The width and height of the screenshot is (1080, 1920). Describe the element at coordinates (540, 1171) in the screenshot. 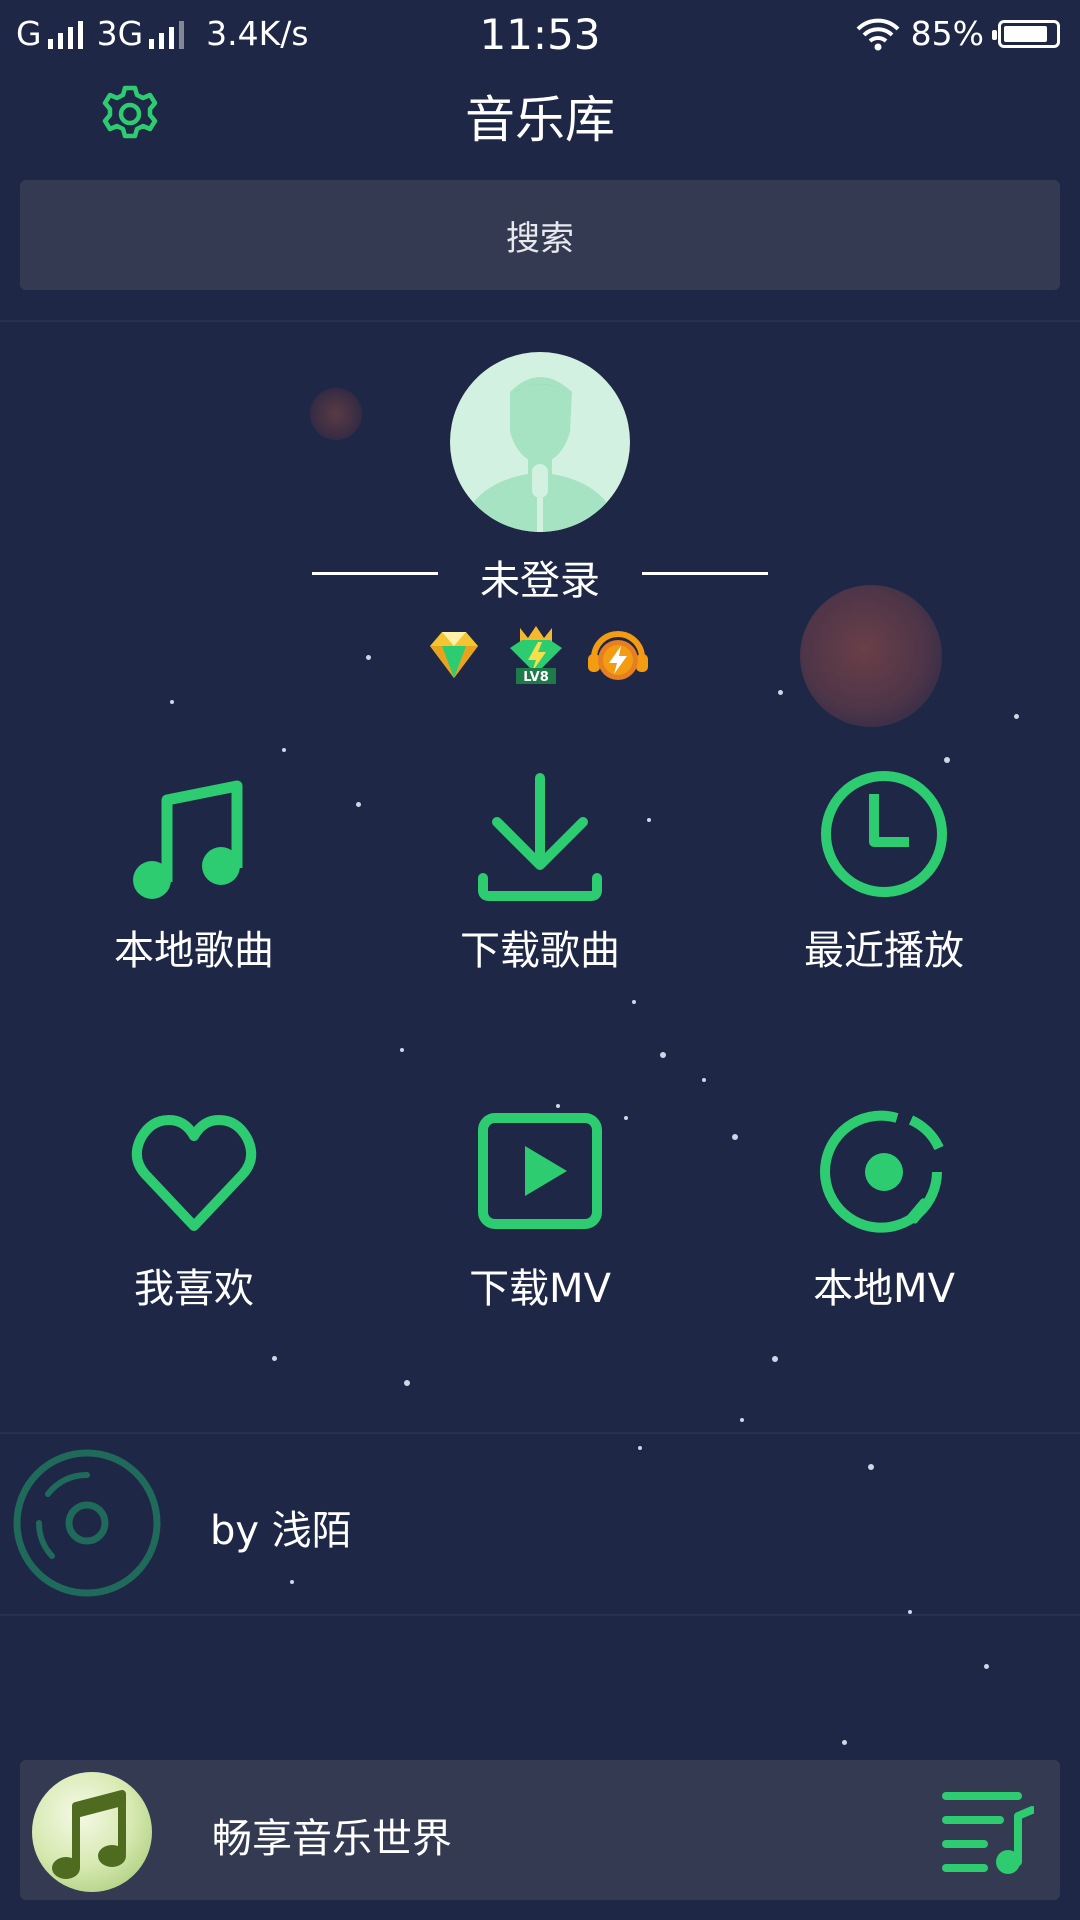

I see `video-play-icon` at that location.